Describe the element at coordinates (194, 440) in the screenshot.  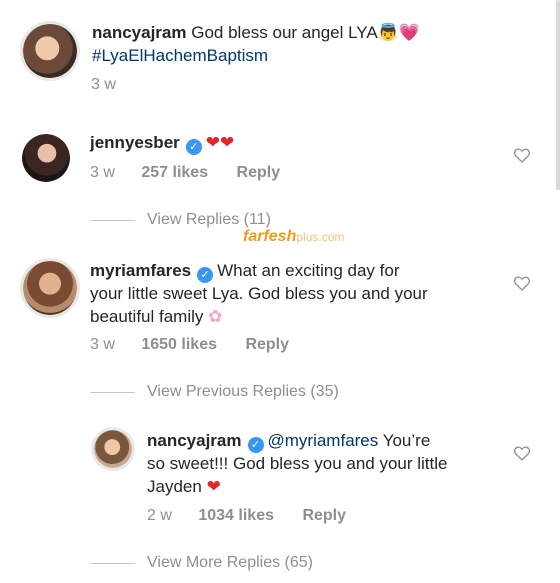
I see `comment-username: nancyajram` at that location.